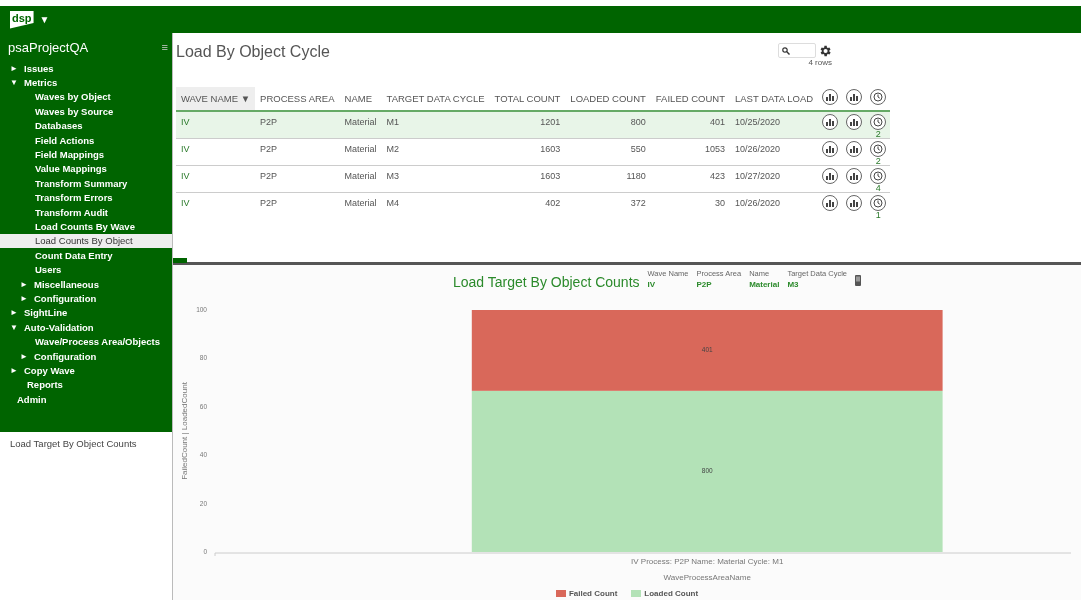  What do you see at coordinates (793, 284) in the screenshot?
I see `filter-value: M3` at bounding box center [793, 284].